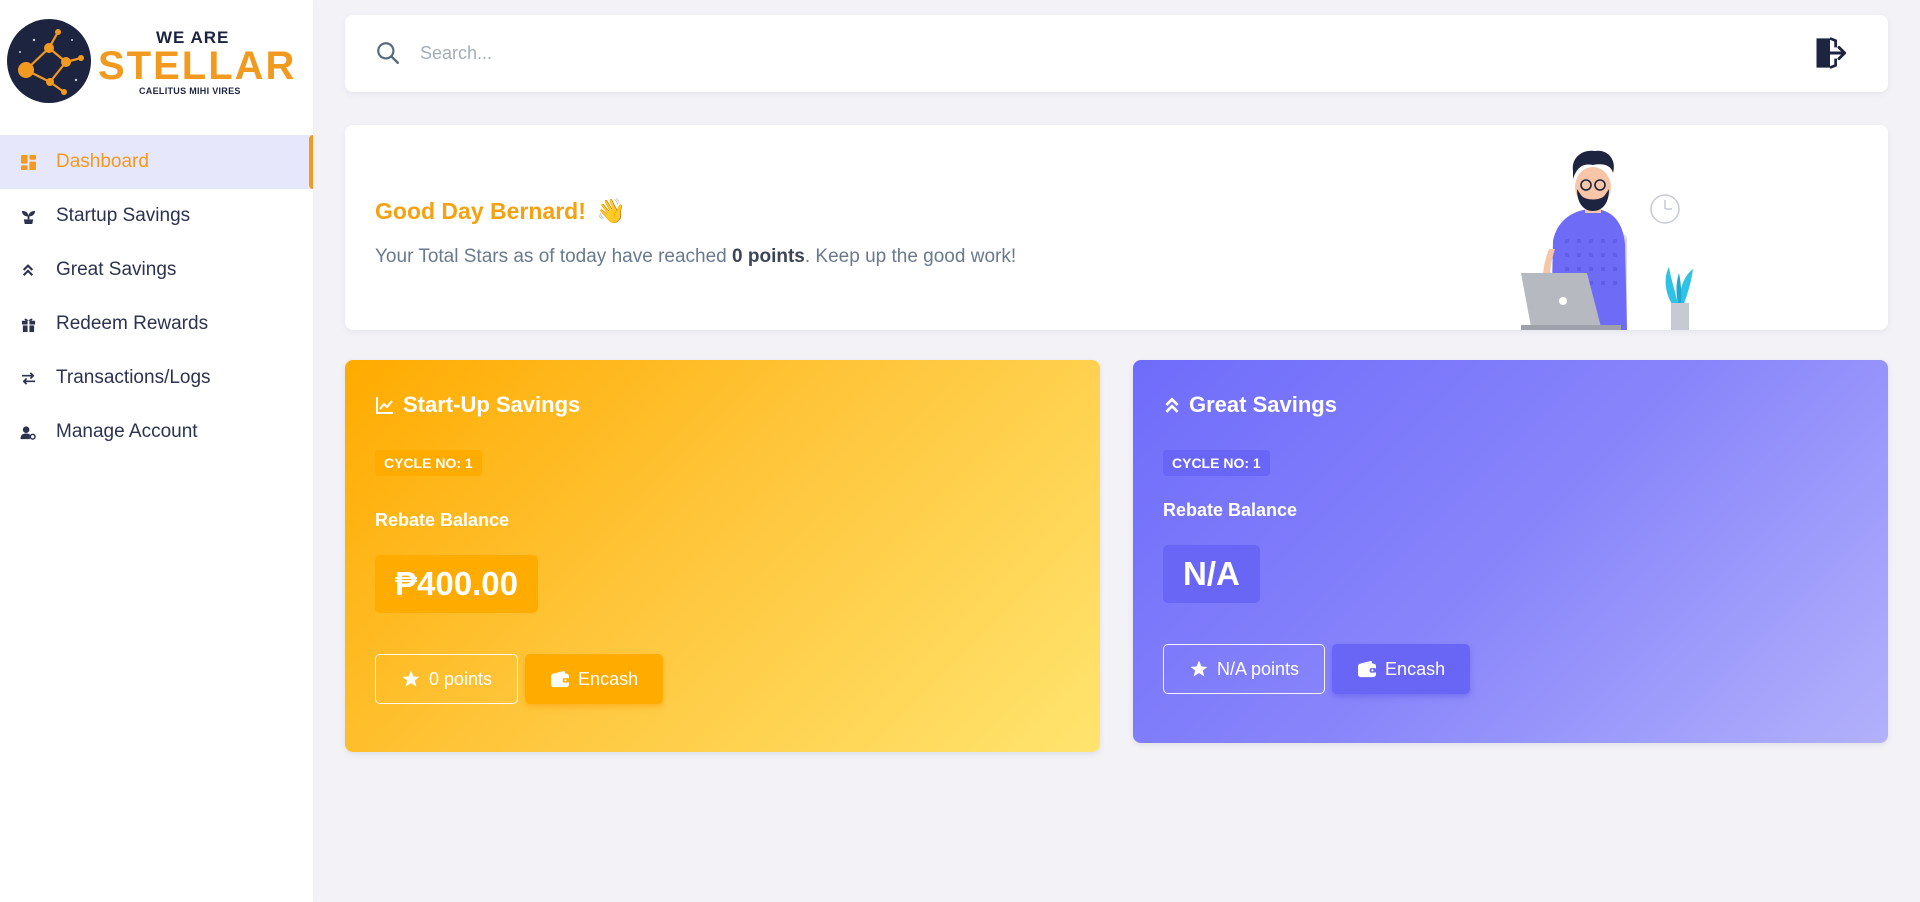  Describe the element at coordinates (116, 269) in the screenshot. I see `sidebar-item-label: Great Savings` at that location.